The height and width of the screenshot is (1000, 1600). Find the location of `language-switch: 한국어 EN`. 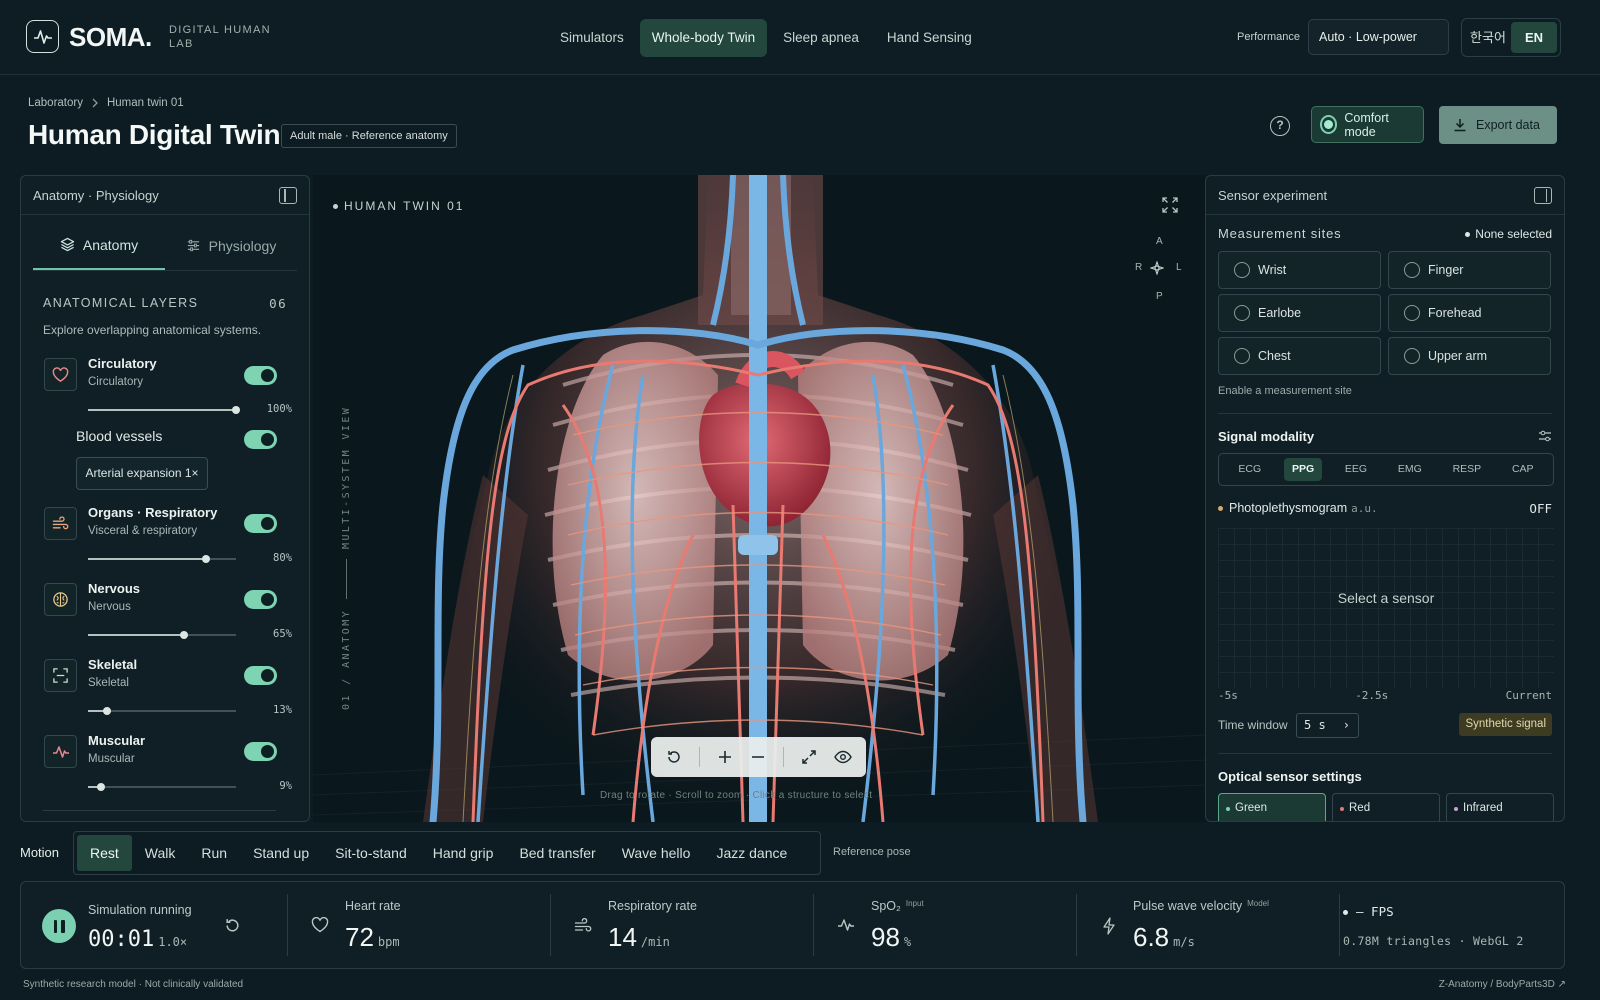

language-switch: 한국어 EN is located at coordinates (1511, 37).